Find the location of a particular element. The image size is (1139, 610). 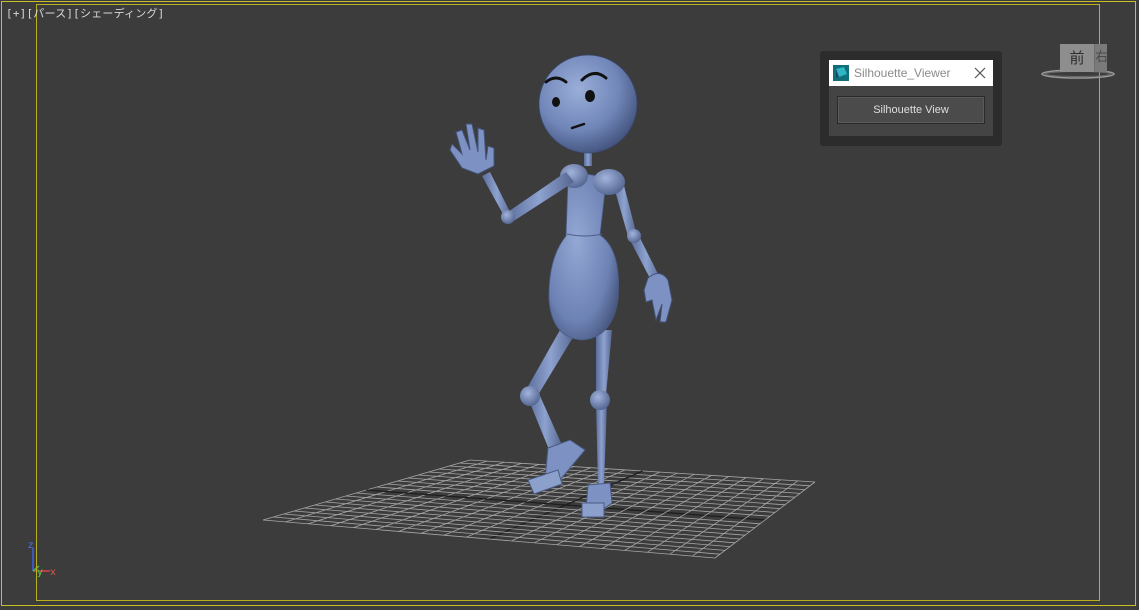

ground-grid is located at coordinates (539, 509).